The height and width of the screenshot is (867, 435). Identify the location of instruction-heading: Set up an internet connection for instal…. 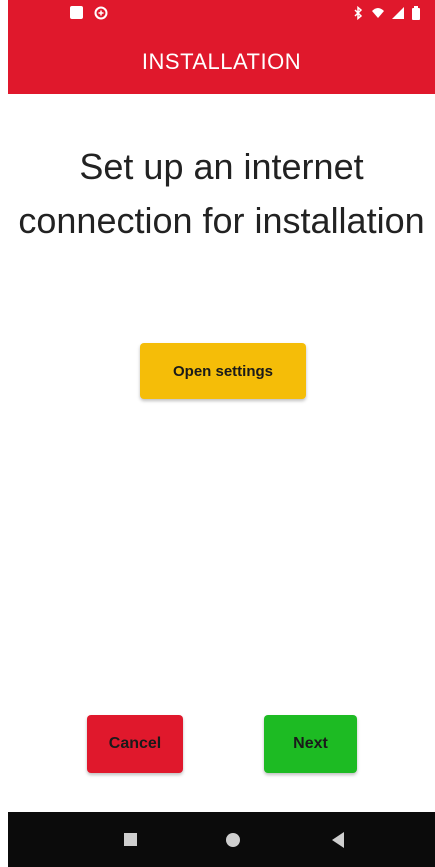
(221, 193).